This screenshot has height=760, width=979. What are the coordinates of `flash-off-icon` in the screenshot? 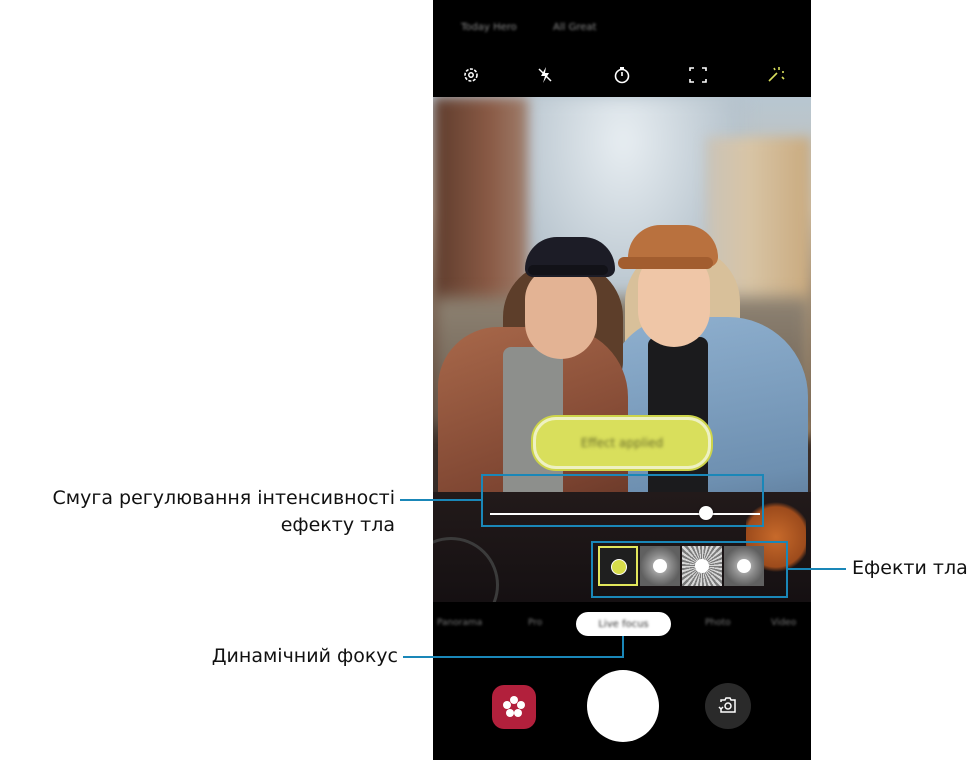 It's located at (545, 75).